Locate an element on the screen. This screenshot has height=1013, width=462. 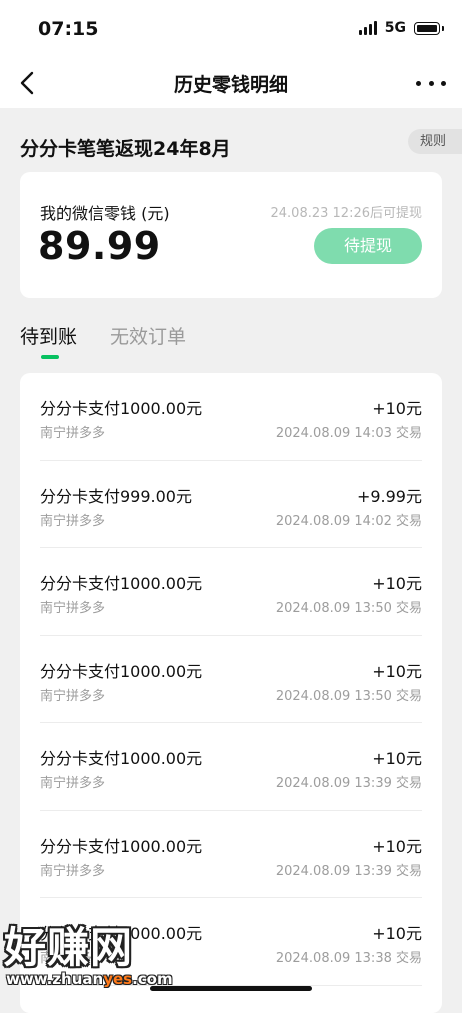
network-type: 5G is located at coordinates (395, 28).